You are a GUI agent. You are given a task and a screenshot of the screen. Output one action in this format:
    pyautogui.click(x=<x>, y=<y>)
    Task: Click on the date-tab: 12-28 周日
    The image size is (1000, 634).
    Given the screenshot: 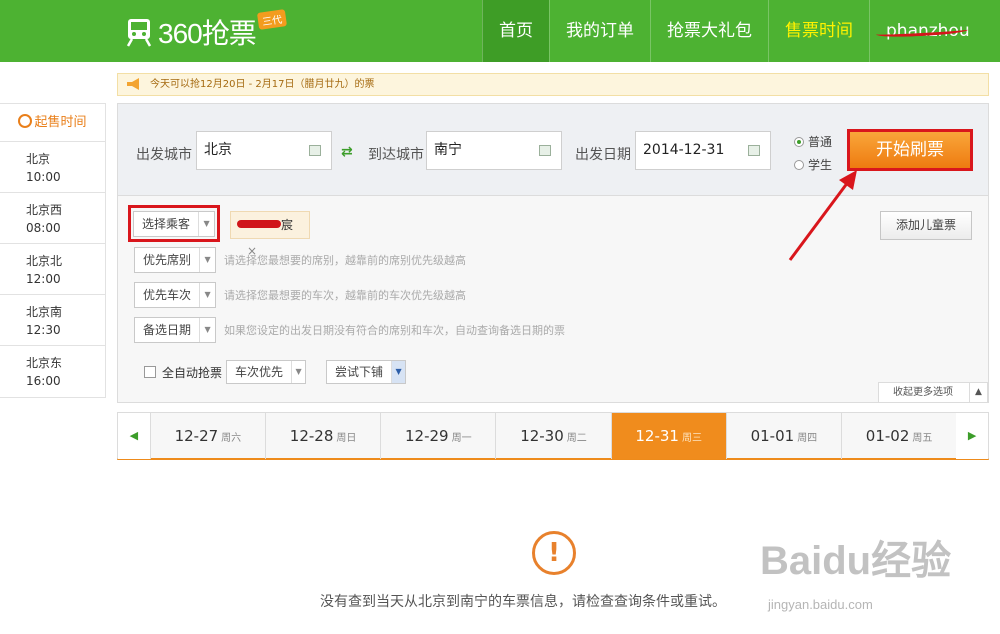 What is the action you would take?
    pyautogui.click(x=322, y=436)
    